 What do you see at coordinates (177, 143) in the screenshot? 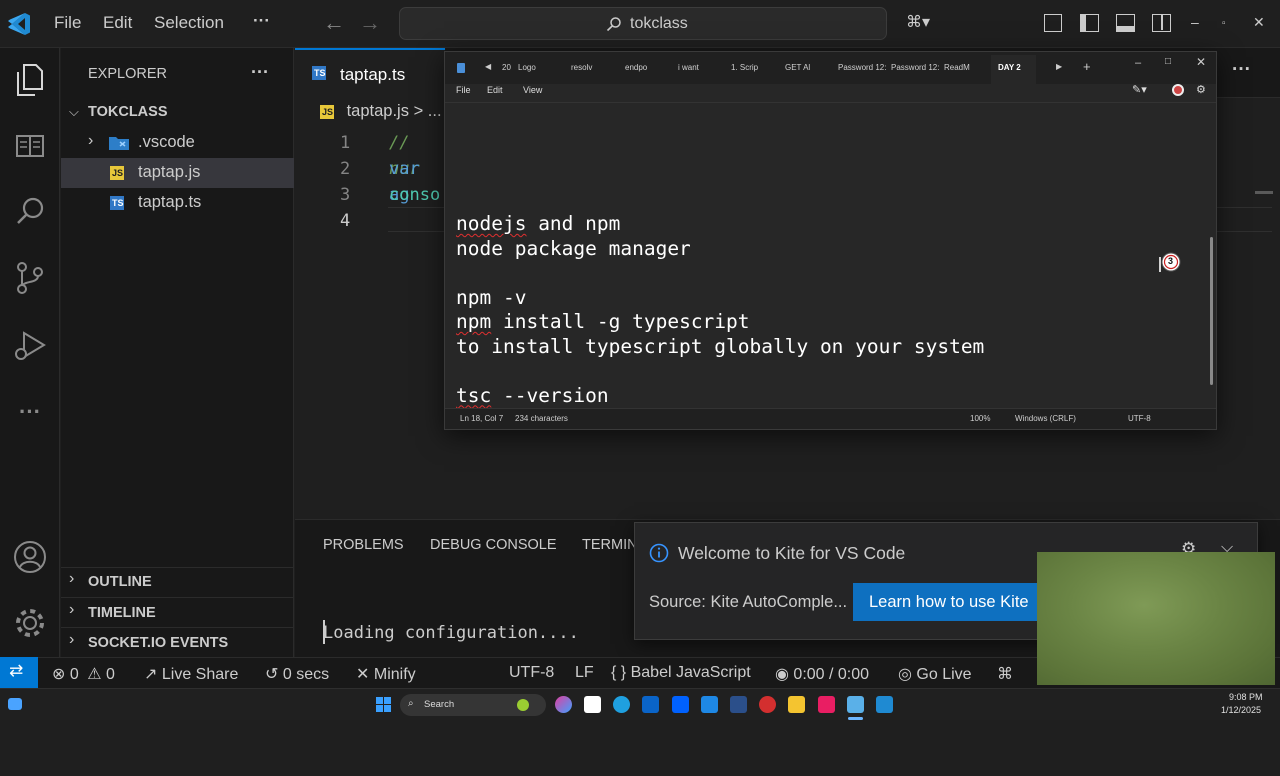
I see `tree-item-vscode: › .vscode` at bounding box center [177, 143].